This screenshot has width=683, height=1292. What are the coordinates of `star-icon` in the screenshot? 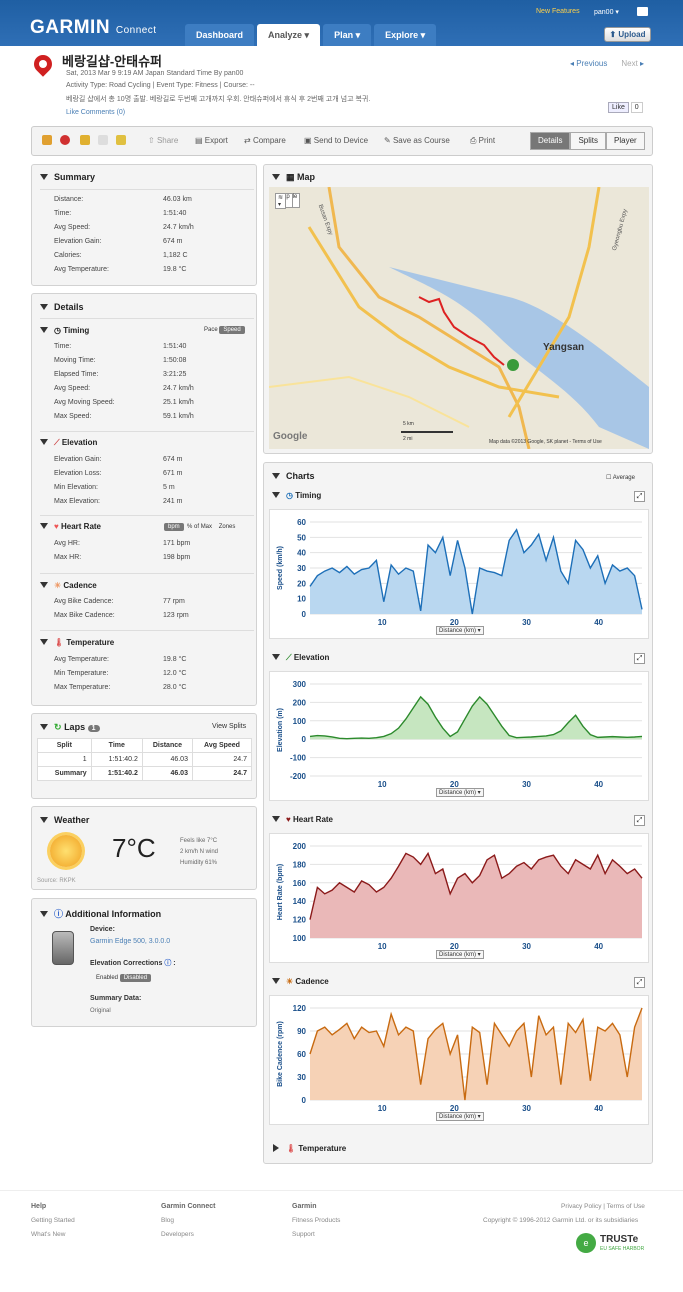 It's located at (103, 140).